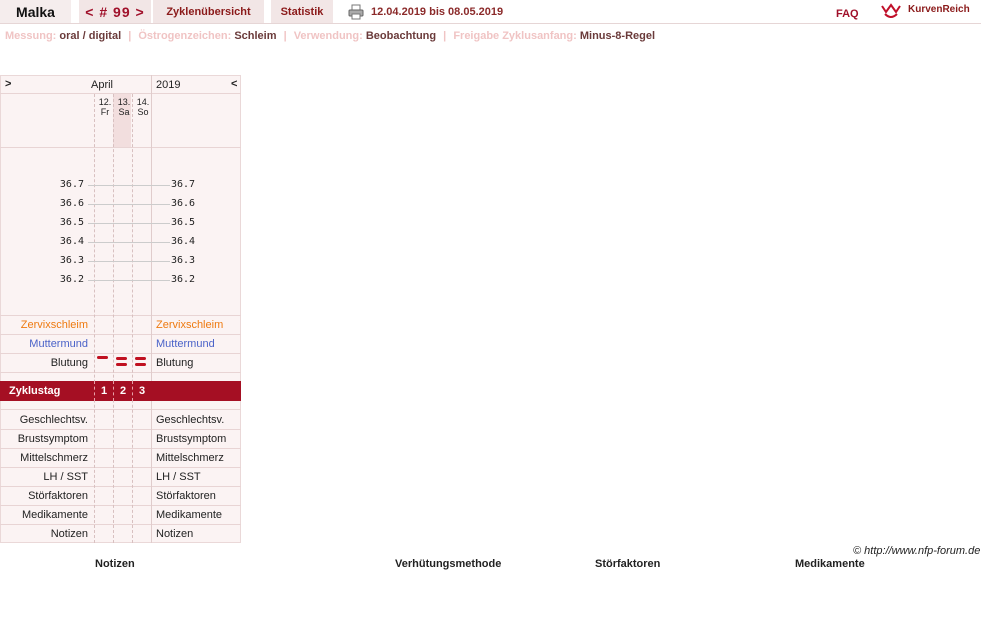 This screenshot has width=981, height=643. I want to click on prev-month-button: >, so click(8, 84).